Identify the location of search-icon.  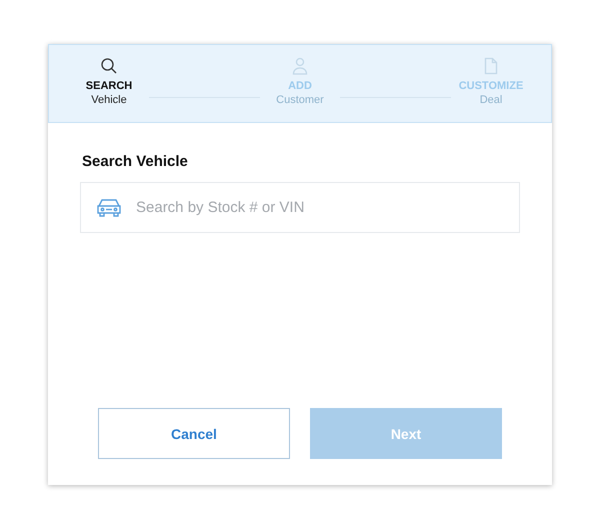
(109, 66).